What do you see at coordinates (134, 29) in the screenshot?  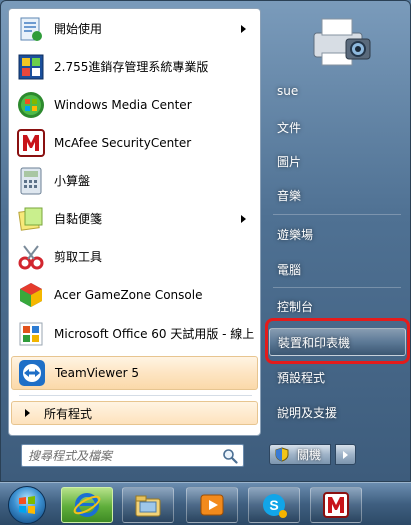 I see `program-item-getting-started: 開始使用` at bounding box center [134, 29].